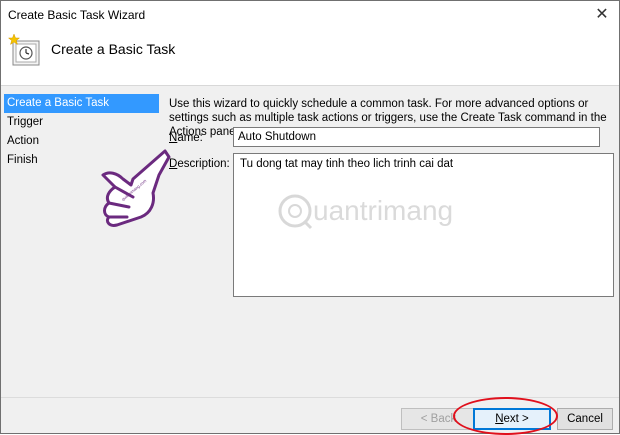 The width and height of the screenshot is (620, 435). I want to click on name-label: Name:, so click(186, 138).